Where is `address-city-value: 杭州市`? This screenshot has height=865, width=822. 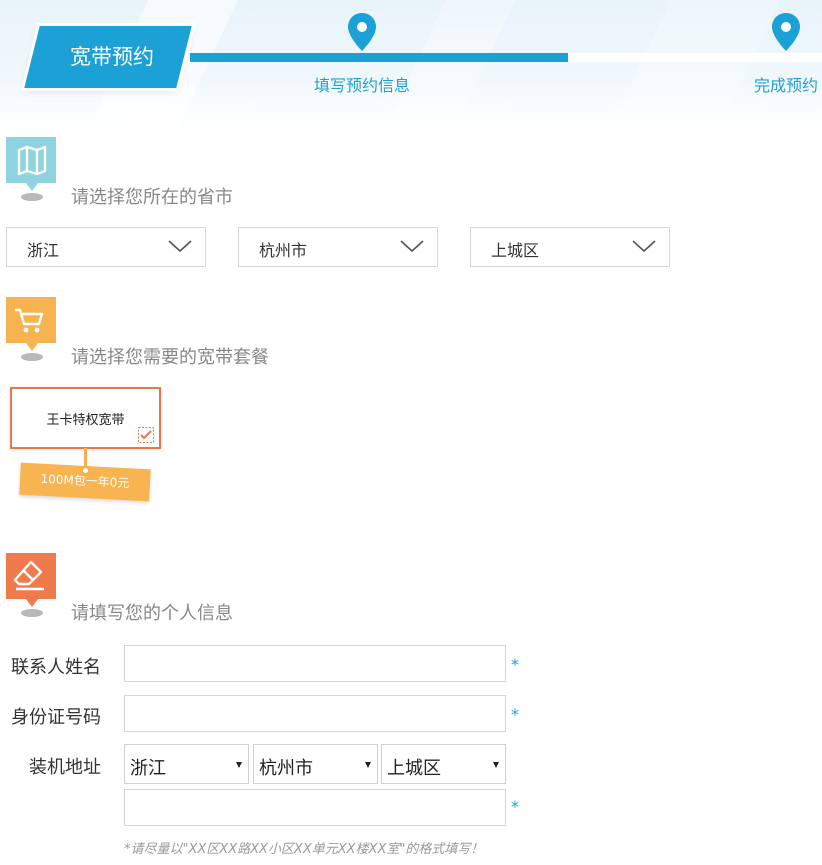 address-city-value: 杭州市 is located at coordinates (286, 768).